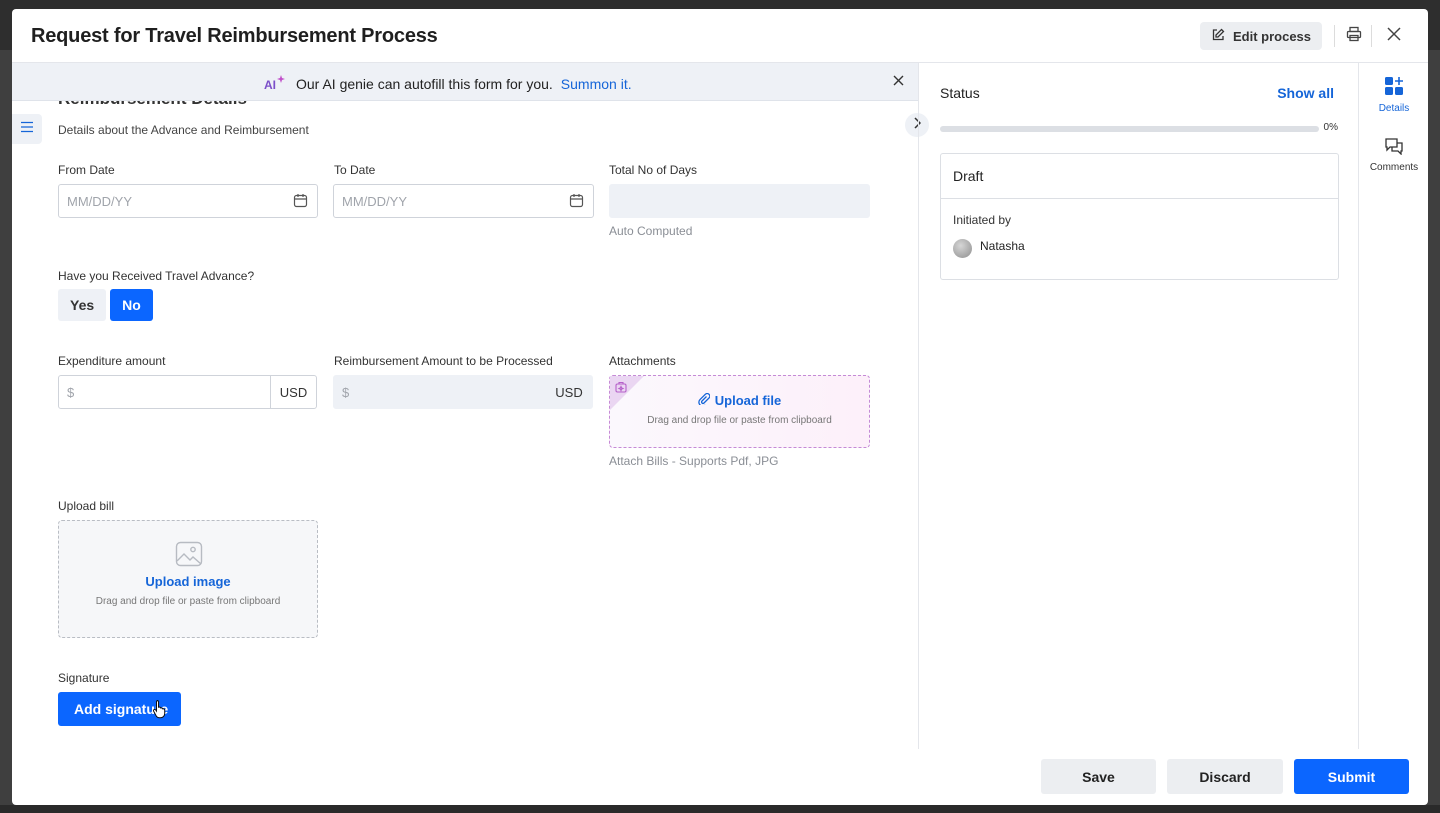 Image resolution: width=1440 pixels, height=813 pixels. I want to click on reimbursement-input: $ USD, so click(463, 392).